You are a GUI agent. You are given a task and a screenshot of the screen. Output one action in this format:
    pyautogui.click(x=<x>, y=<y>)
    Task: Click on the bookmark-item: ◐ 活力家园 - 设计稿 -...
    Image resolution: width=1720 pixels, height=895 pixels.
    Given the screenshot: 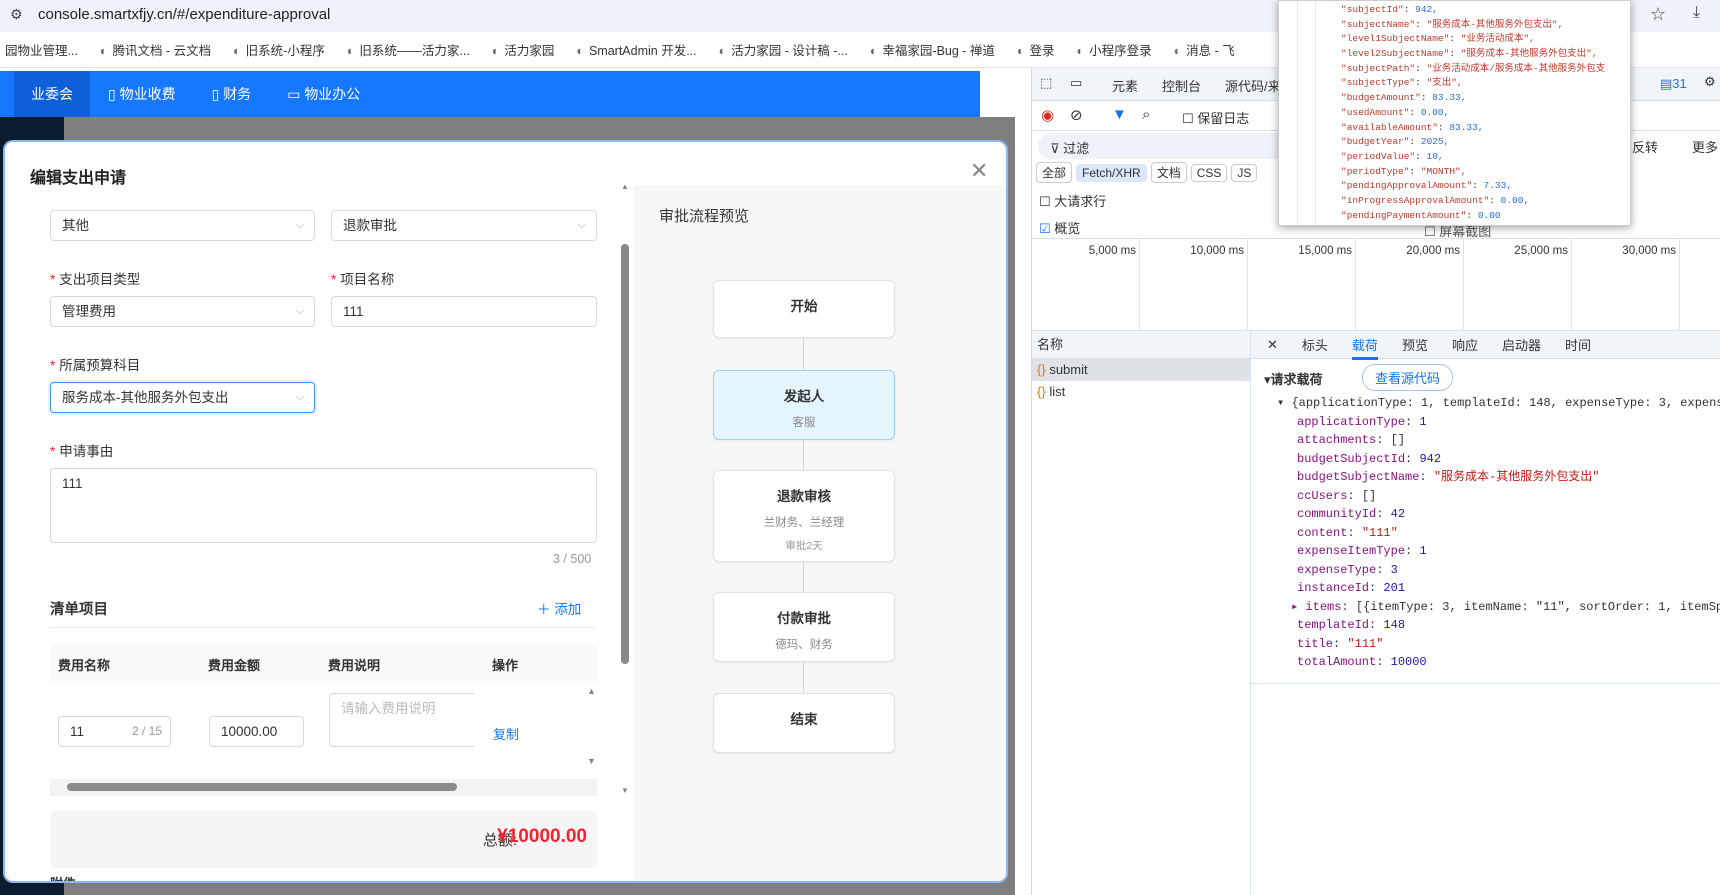 What is the action you would take?
    pyautogui.click(x=783, y=49)
    